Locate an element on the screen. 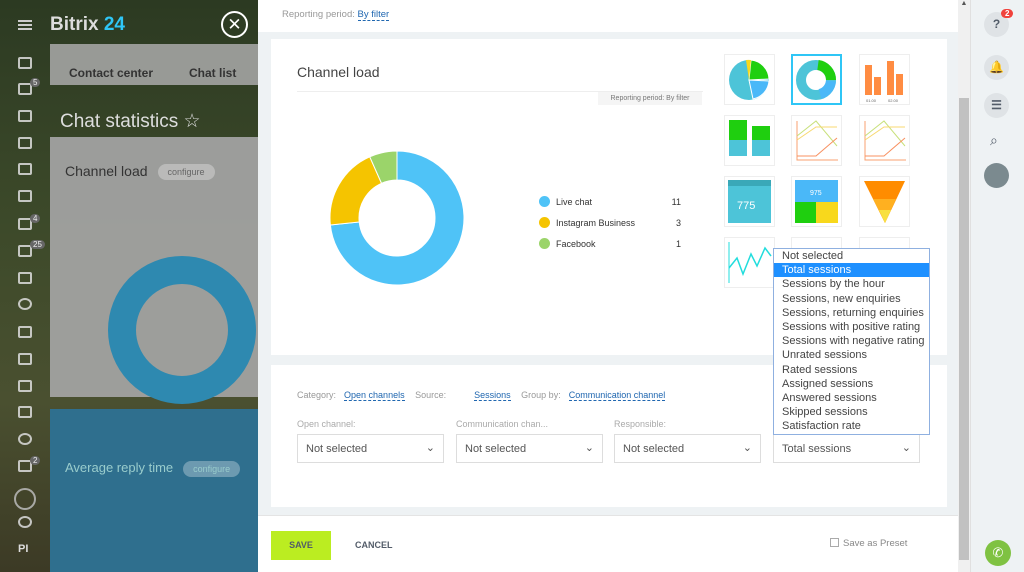 This screenshot has width=1024, height=572. groups-icon is located at coordinates (25, 143).